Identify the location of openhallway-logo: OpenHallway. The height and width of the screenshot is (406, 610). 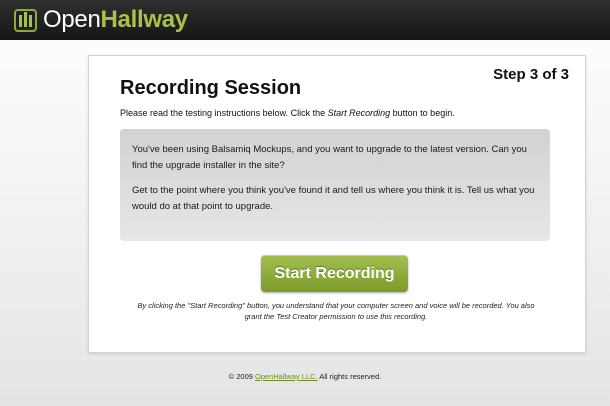
(101, 20).